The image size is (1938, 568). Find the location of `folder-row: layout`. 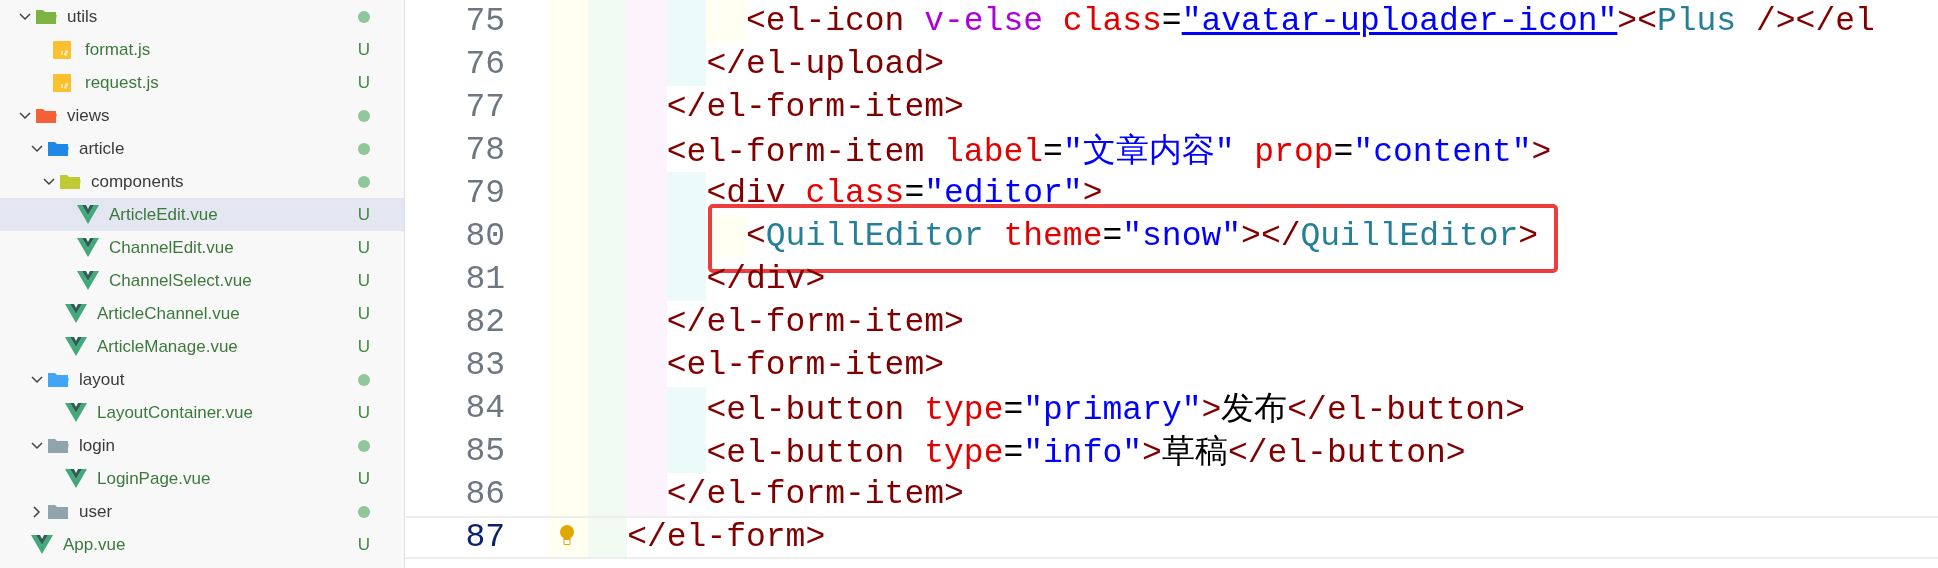

folder-row: layout is located at coordinates (202, 379).